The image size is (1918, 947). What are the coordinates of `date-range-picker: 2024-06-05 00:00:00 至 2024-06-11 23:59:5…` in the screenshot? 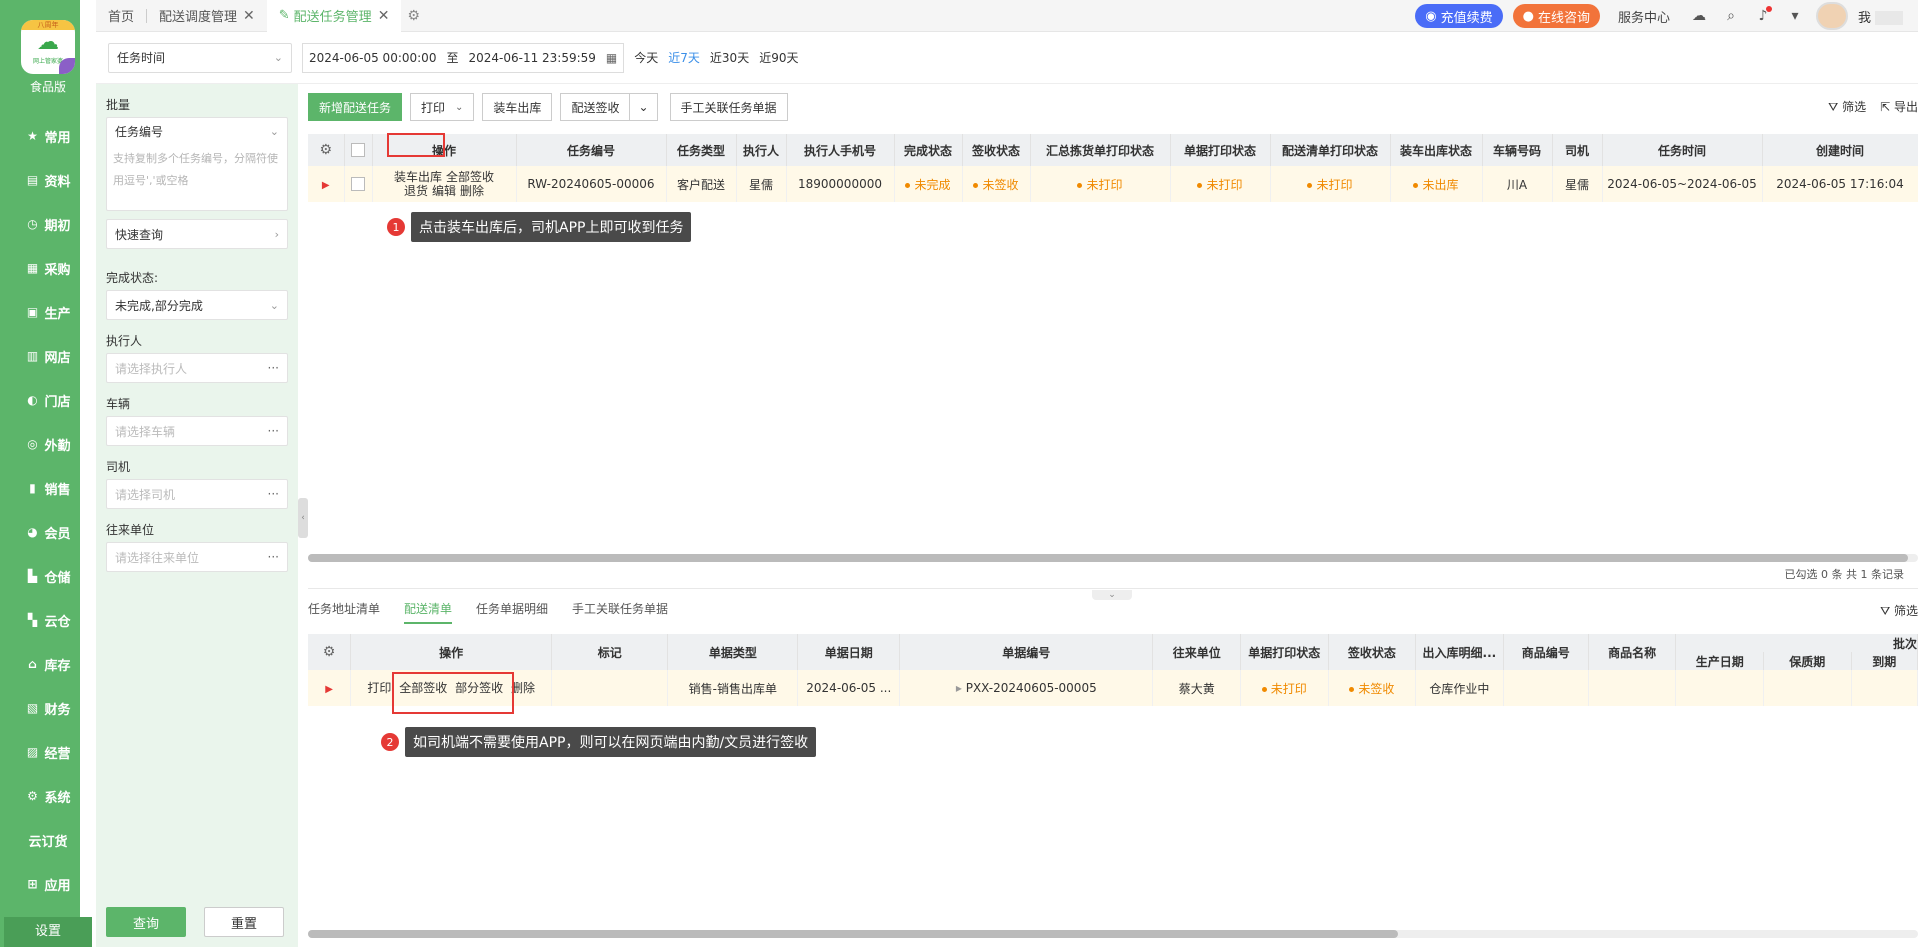 It's located at (463, 57).